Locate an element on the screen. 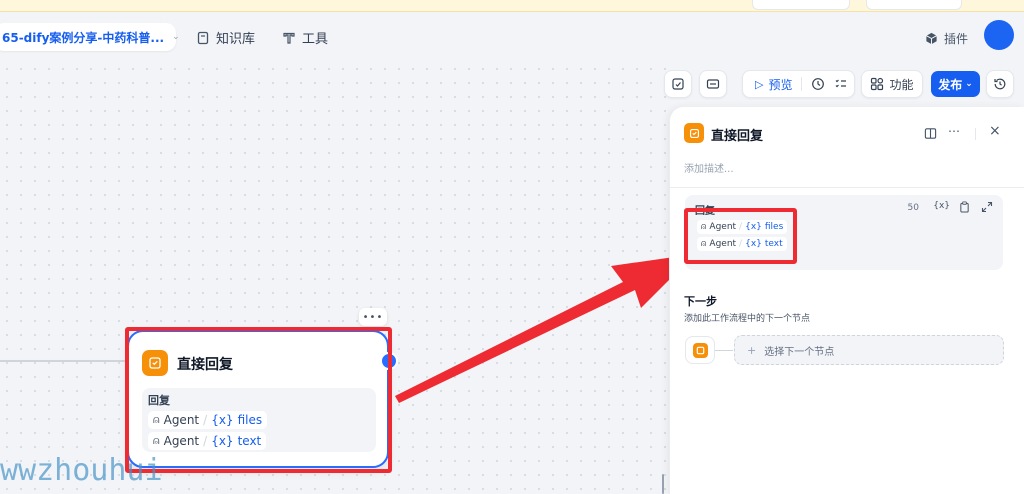 The image size is (1024, 494). publish-label: 发布 is located at coordinates (950, 84).